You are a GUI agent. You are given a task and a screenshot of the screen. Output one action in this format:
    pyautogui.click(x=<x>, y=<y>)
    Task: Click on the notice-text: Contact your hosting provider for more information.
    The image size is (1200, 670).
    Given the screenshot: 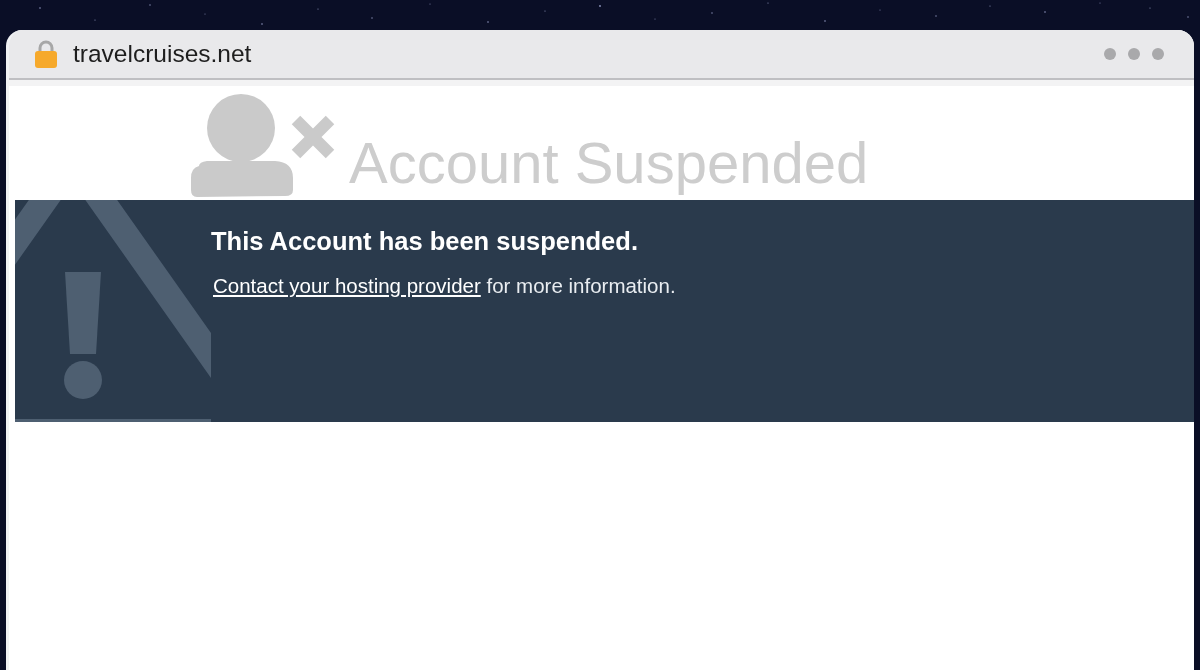 What is the action you would take?
    pyautogui.click(x=444, y=285)
    